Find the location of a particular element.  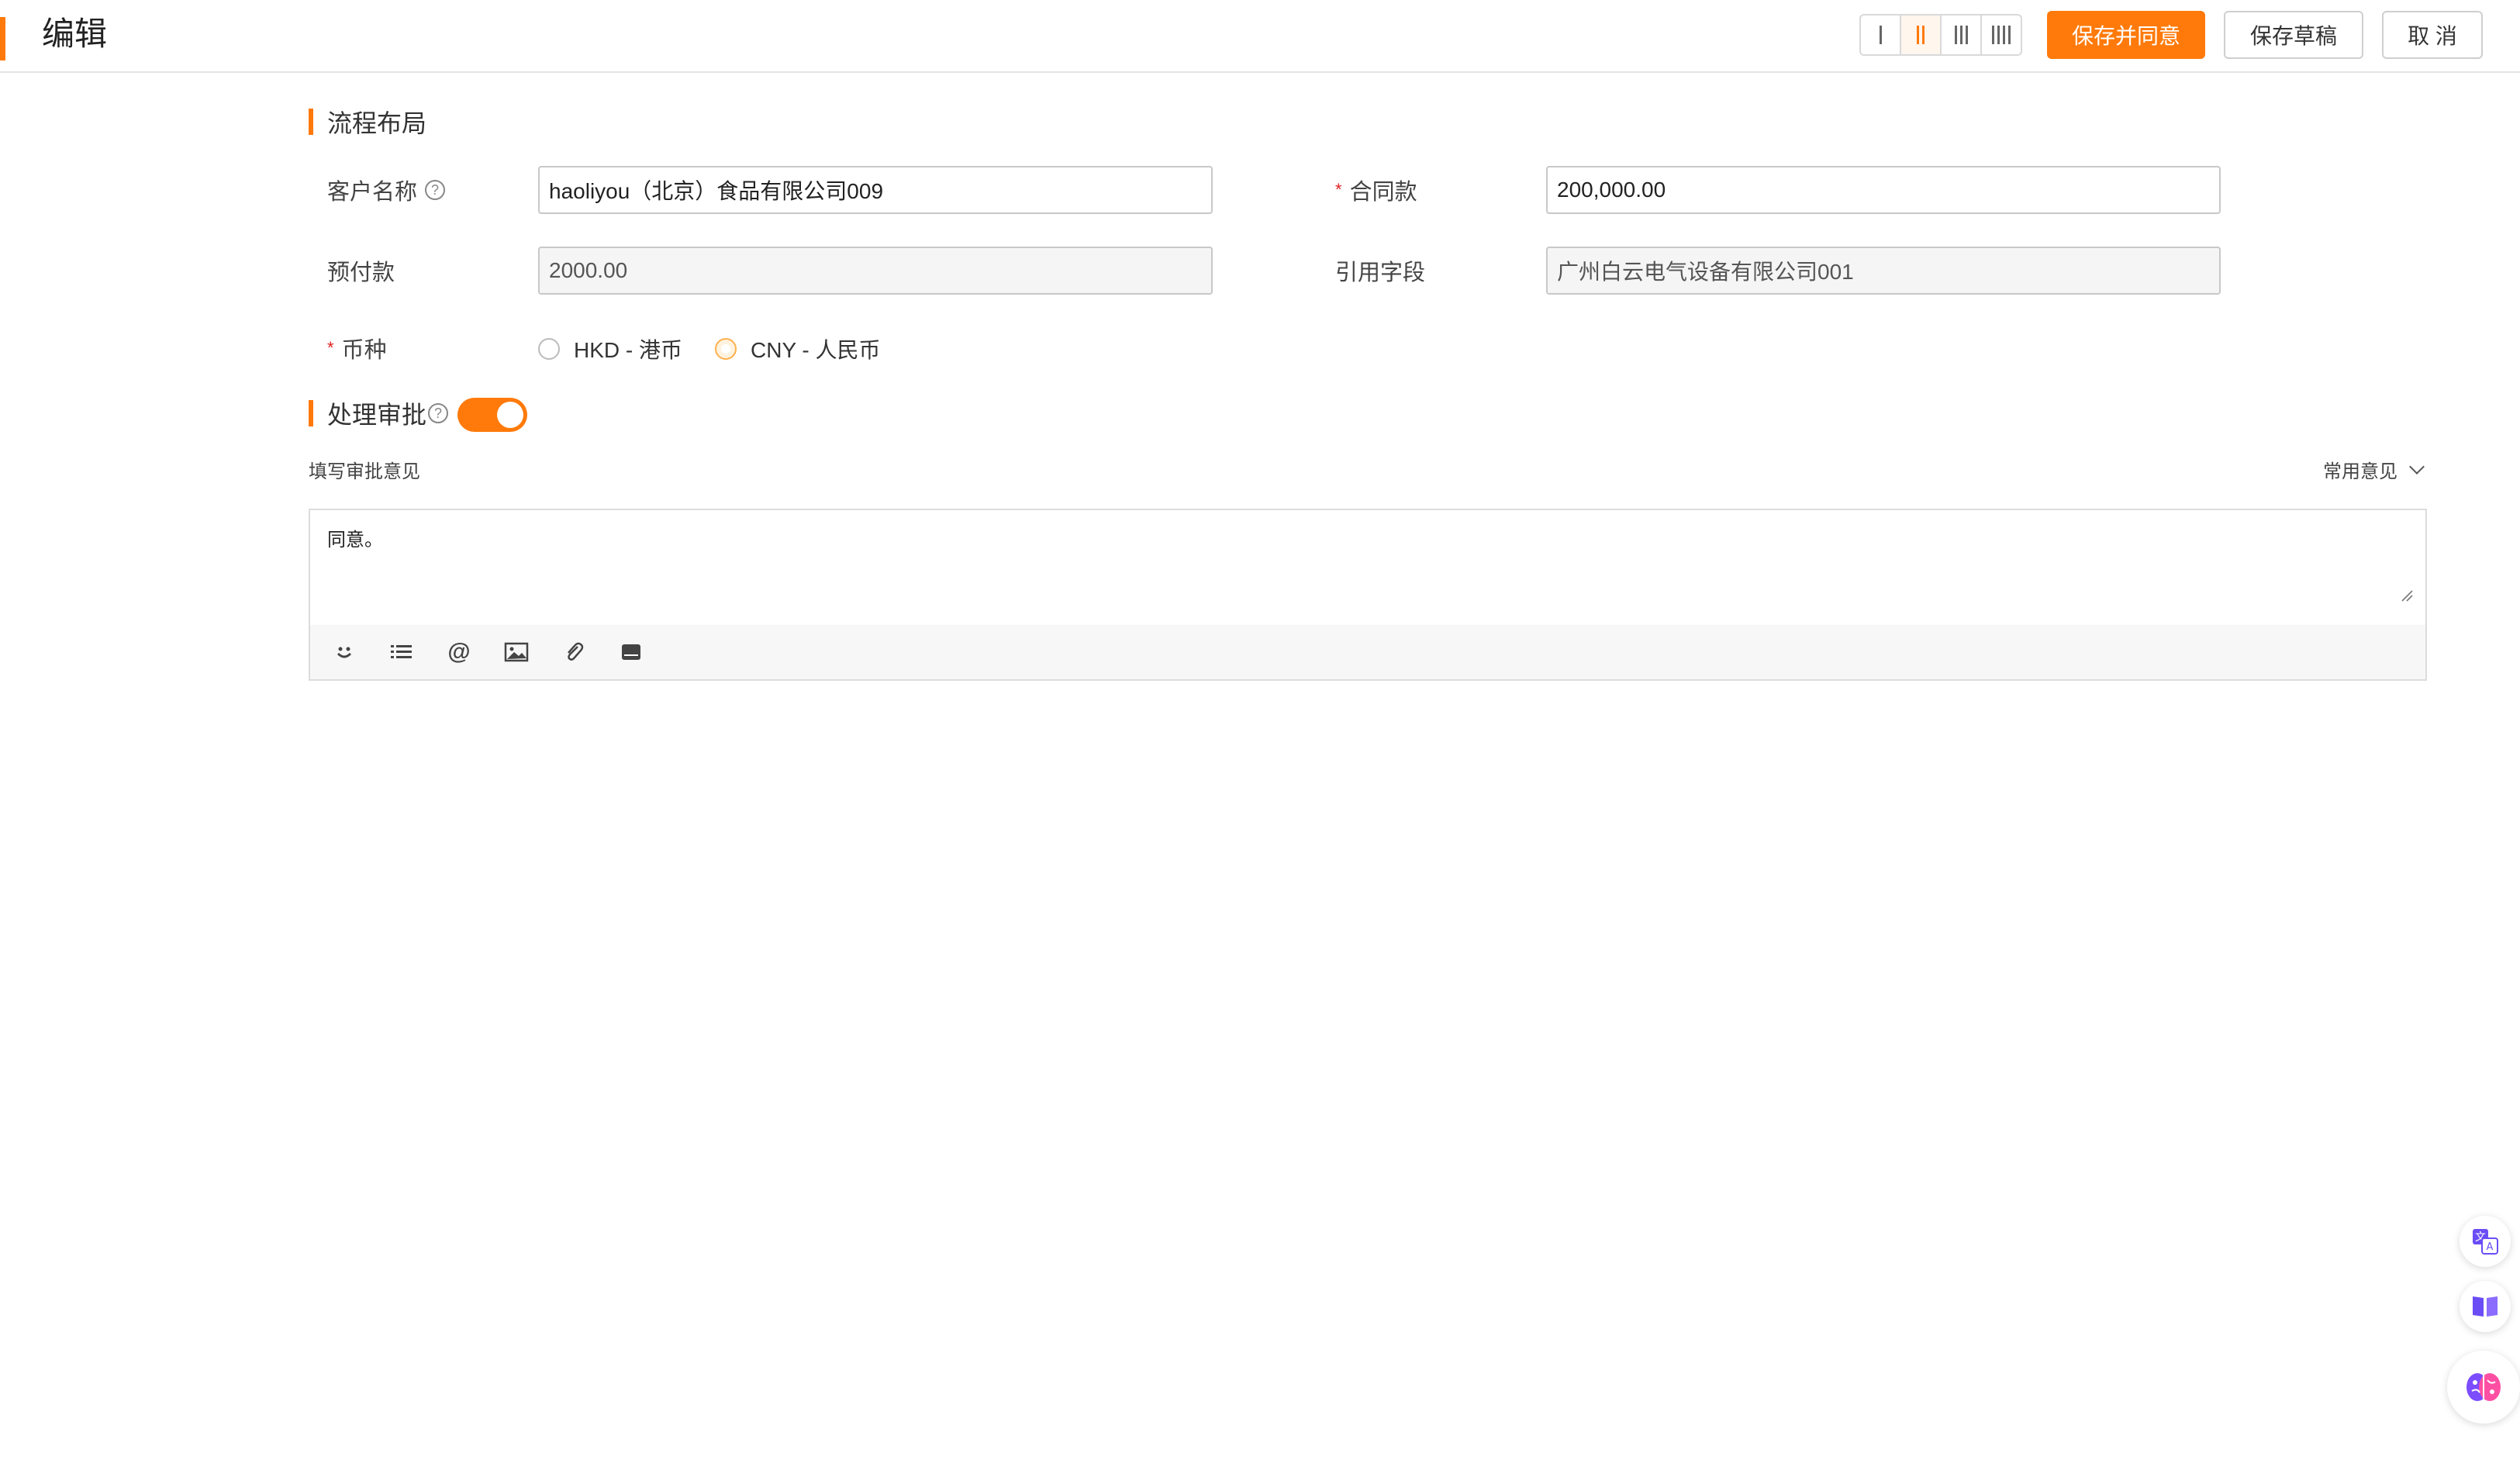

editor-toolbar: @ is located at coordinates (1367, 652).